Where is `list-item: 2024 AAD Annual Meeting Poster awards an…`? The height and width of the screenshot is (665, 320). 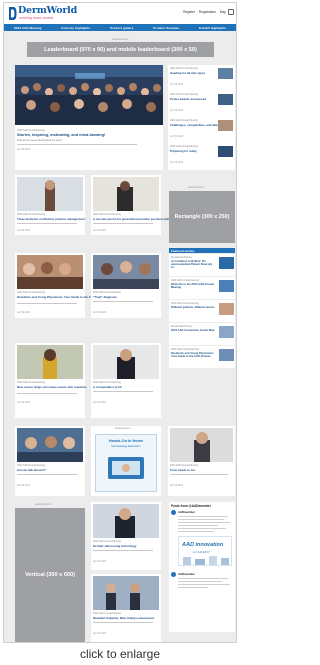 list-item: 2024 AAD Annual Meeting Poster awards an… is located at coordinates (201, 104).